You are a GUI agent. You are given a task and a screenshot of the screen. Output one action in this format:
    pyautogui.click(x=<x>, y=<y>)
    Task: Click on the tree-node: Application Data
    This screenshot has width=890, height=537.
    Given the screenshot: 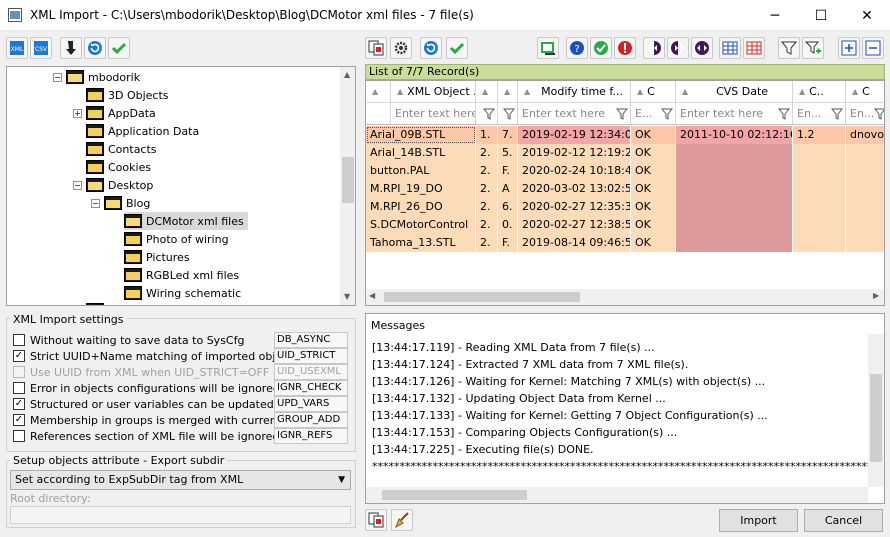 What is the action you would take?
    pyautogui.click(x=142, y=131)
    